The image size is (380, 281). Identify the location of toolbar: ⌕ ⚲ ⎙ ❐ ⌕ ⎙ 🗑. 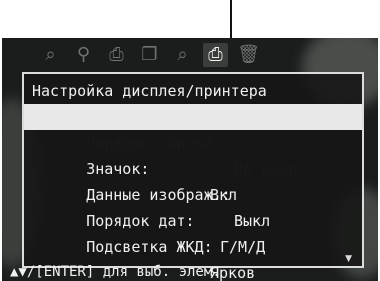
(149, 55).